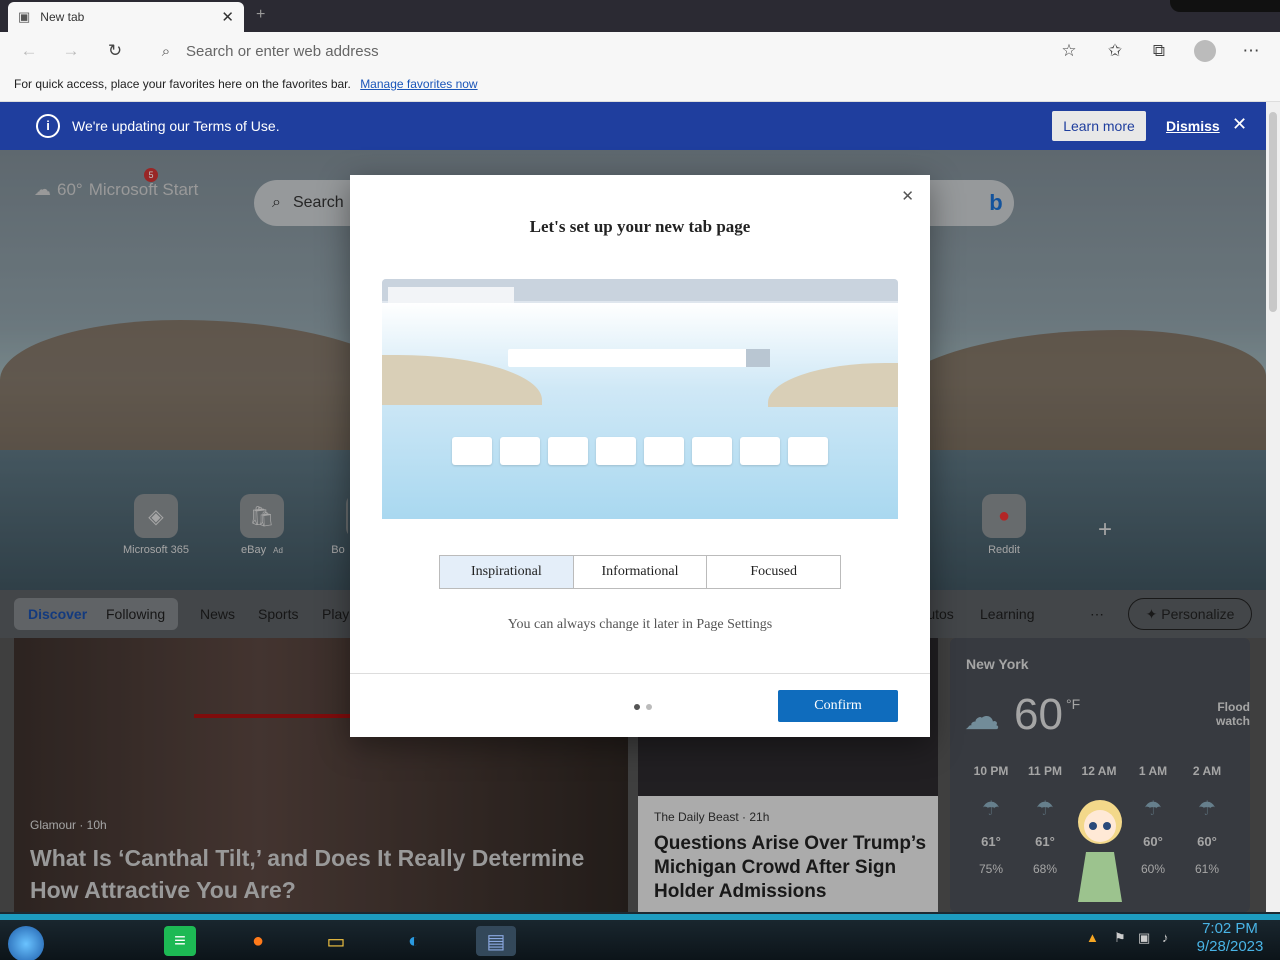  Describe the element at coordinates (1273, 507) in the screenshot. I see `page-scrollbar` at that location.